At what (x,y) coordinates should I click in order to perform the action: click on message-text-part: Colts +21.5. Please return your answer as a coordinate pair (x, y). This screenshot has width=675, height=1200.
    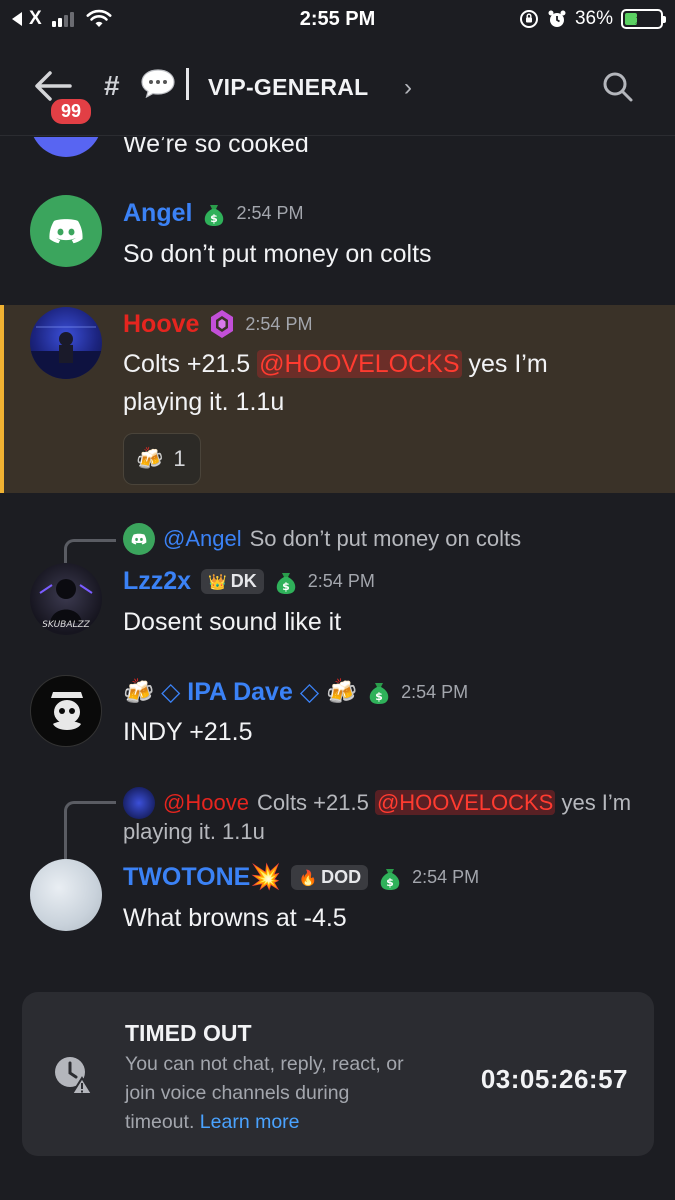
    Looking at the image, I should click on (190, 364).